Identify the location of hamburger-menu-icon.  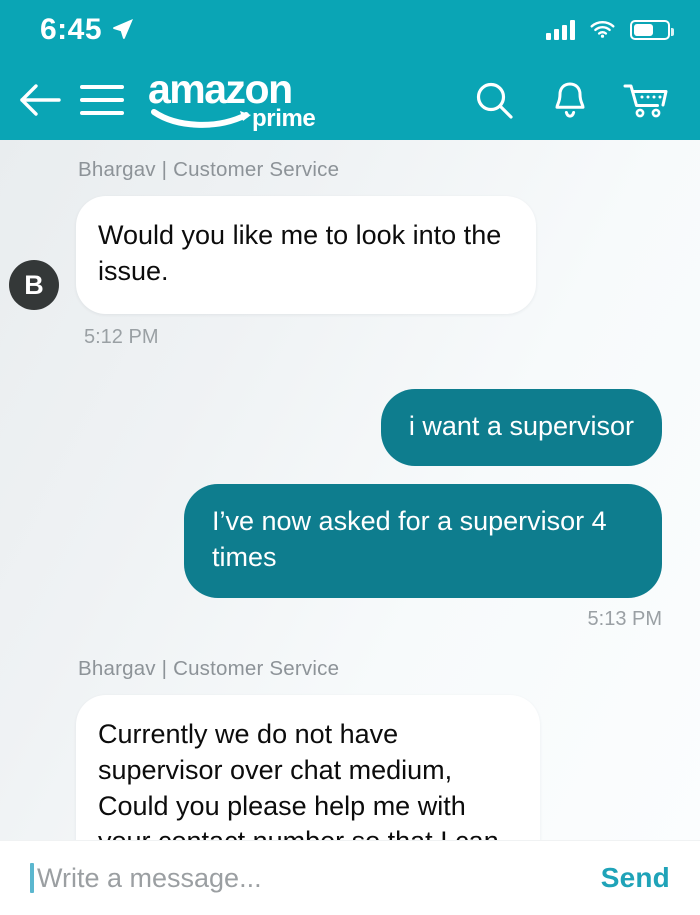
(102, 100).